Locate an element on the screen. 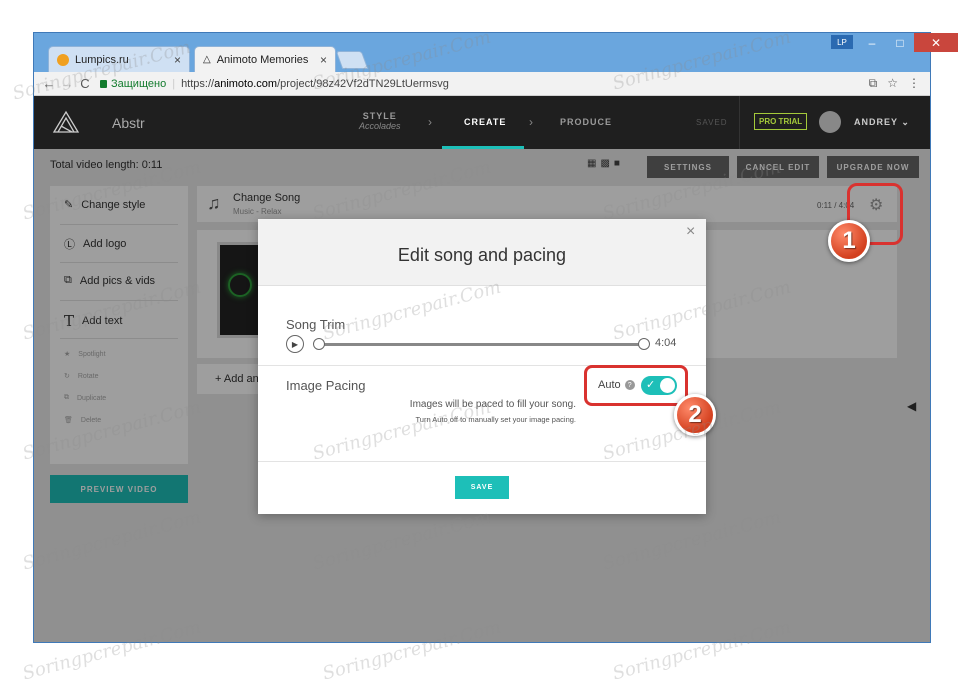 Image resolution: width=964 pixels, height=684 pixels. pacing-description: Images will be paced to fill your song. is located at coordinates (492, 404).